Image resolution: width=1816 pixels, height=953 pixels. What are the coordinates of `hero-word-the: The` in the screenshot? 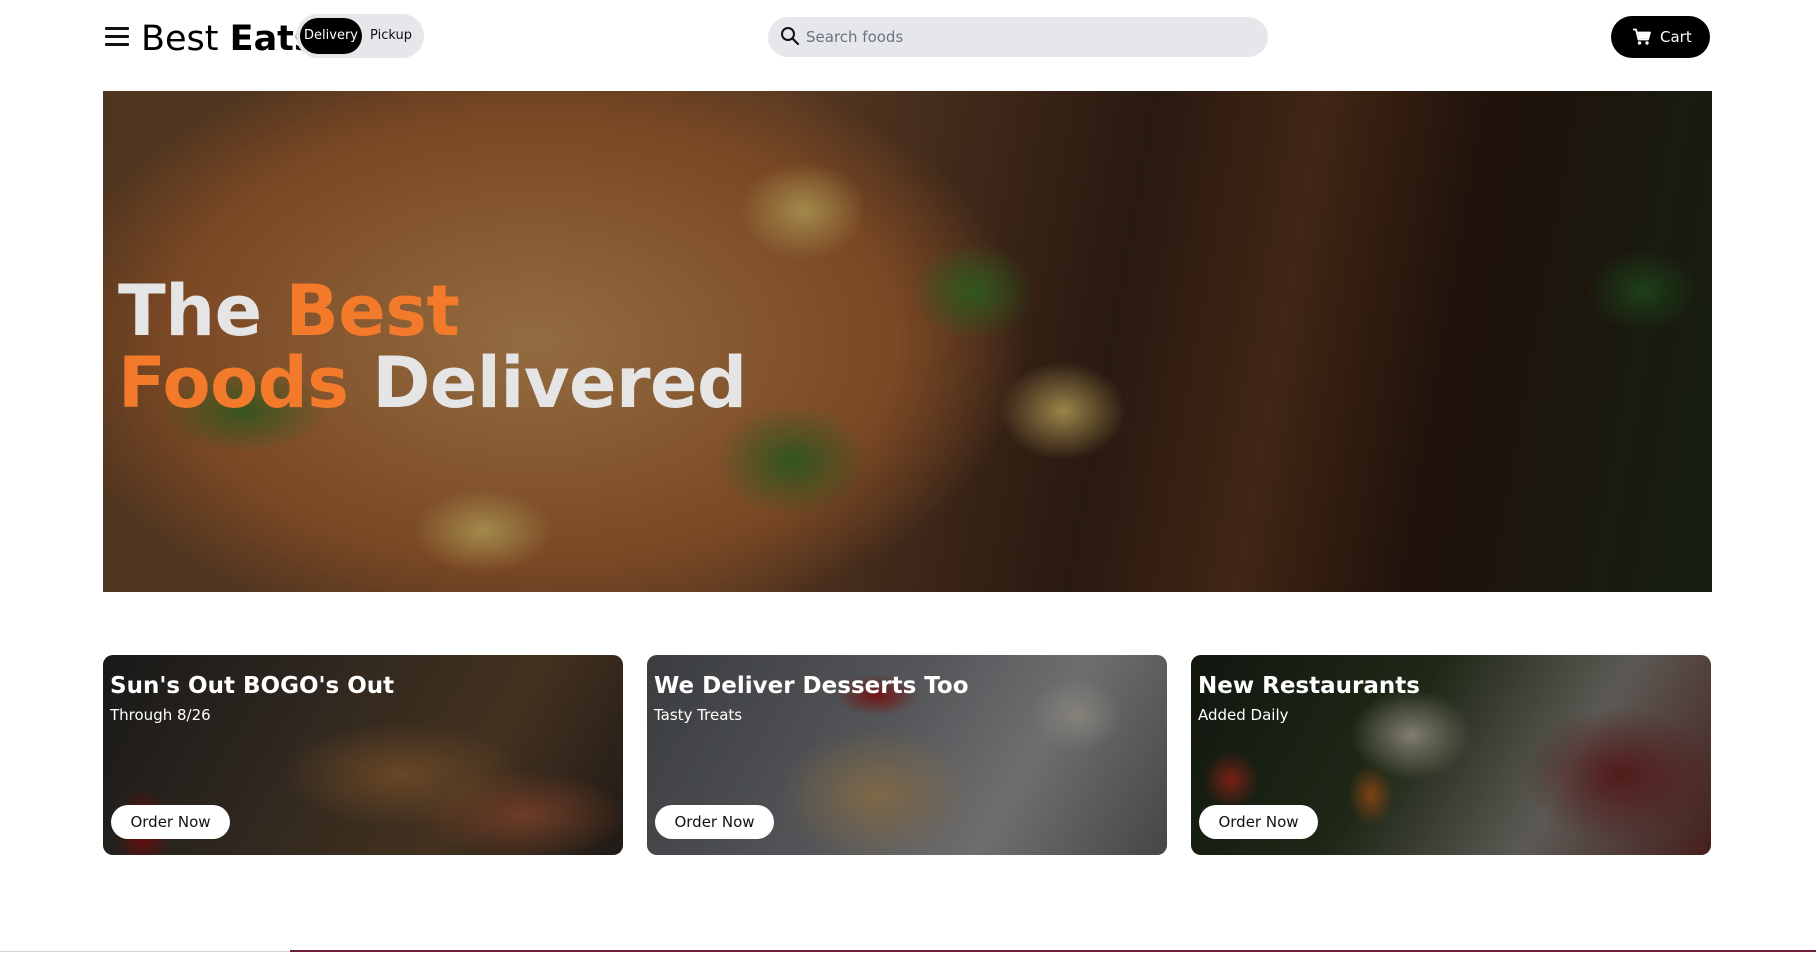 It's located at (190, 311).